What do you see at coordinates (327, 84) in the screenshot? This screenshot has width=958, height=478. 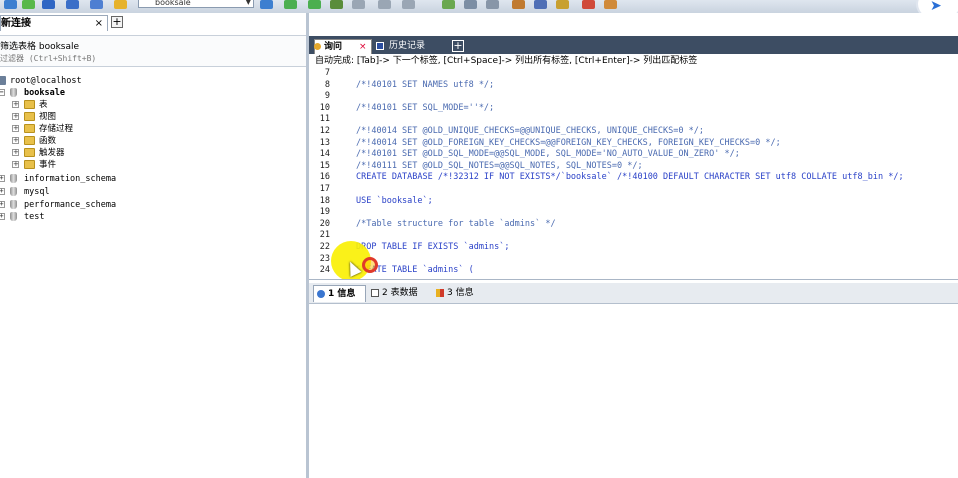 I see `line-number: 8` at bounding box center [327, 84].